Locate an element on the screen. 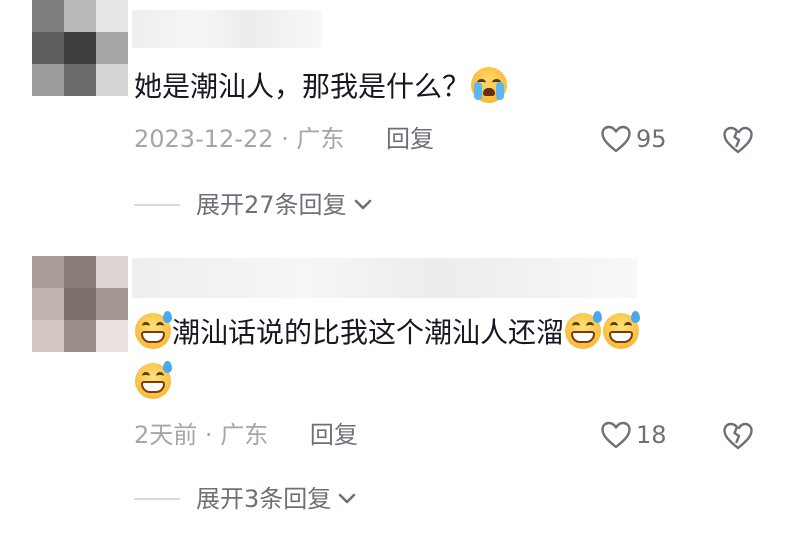  expand-replies-button: 展开27条回复 is located at coordinates (253, 205).